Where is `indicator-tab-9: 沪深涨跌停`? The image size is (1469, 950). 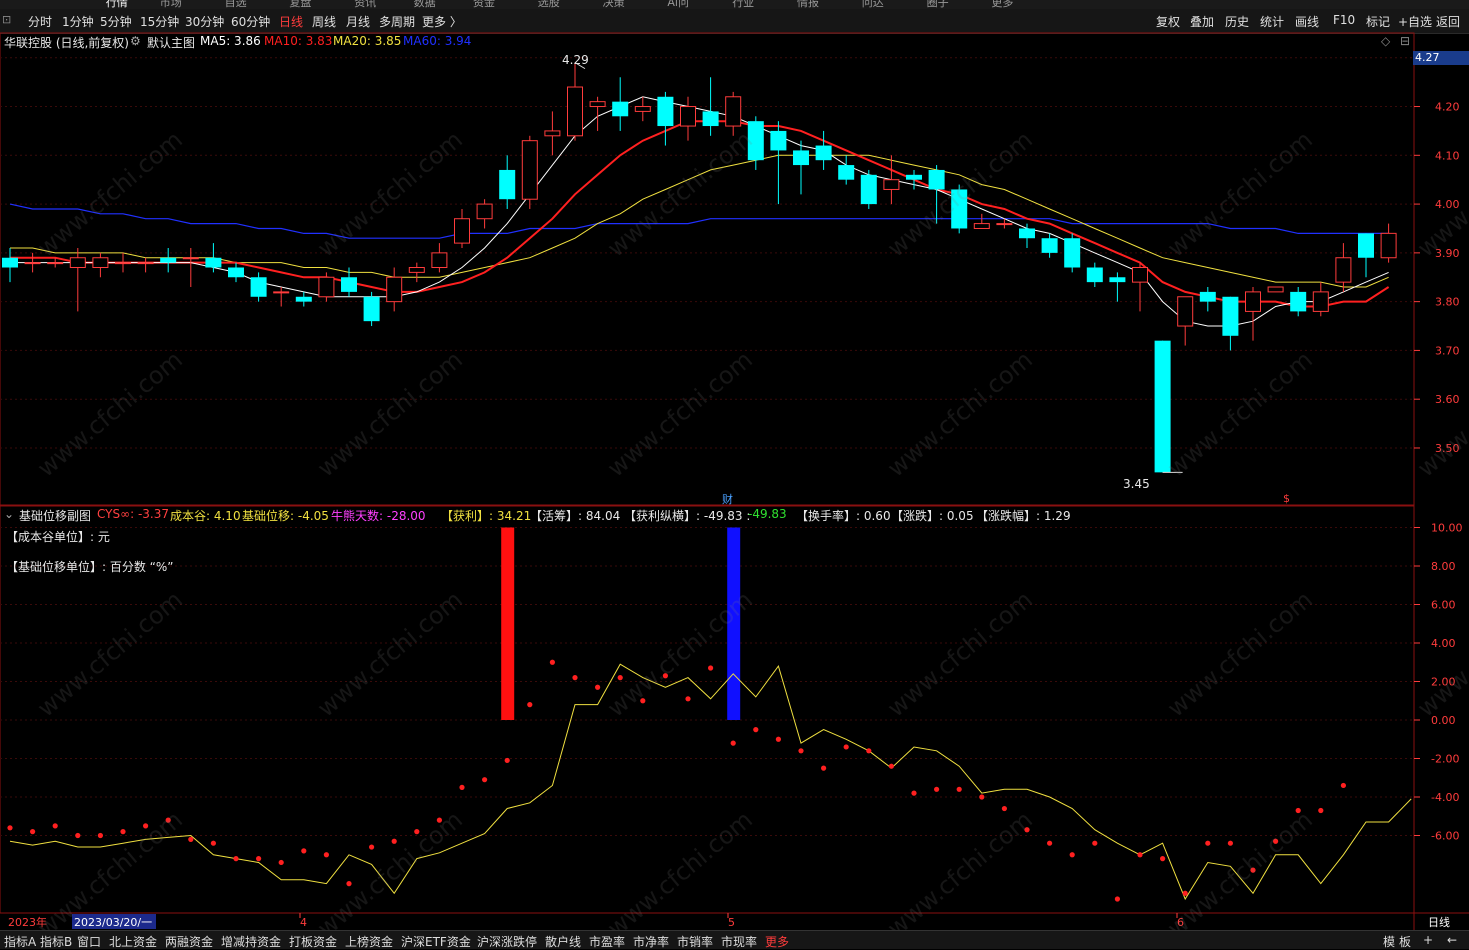
indicator-tab-9: 沪深涨跌停 is located at coordinates (507, 941).